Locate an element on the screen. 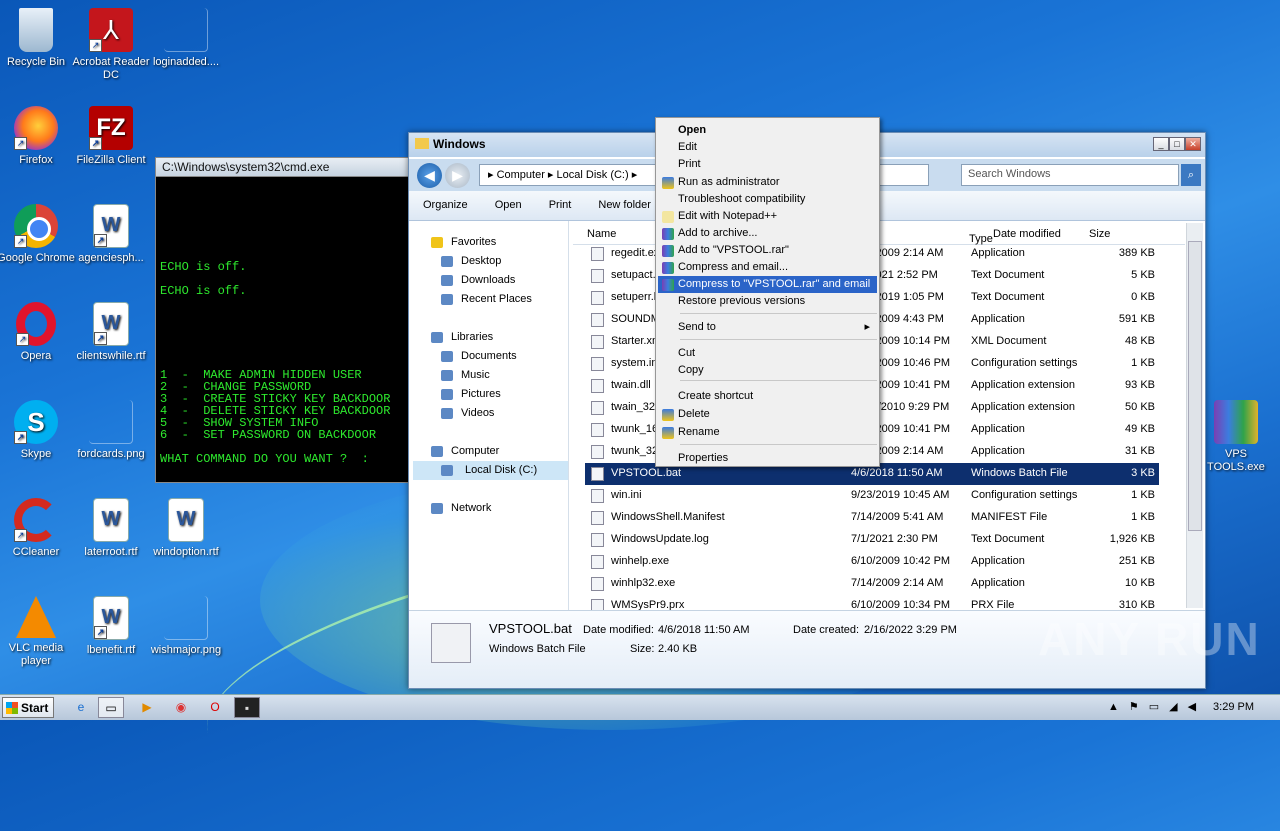 Image resolution: width=1280 pixels, height=831 pixels. menu-item: Properties is located at coordinates (777, 458).